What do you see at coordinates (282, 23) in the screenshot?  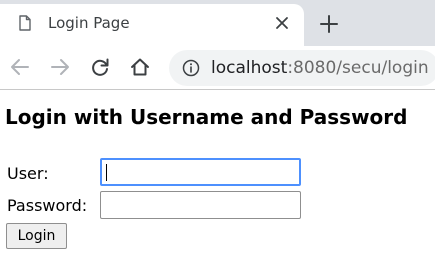 I see `close-icon` at bounding box center [282, 23].